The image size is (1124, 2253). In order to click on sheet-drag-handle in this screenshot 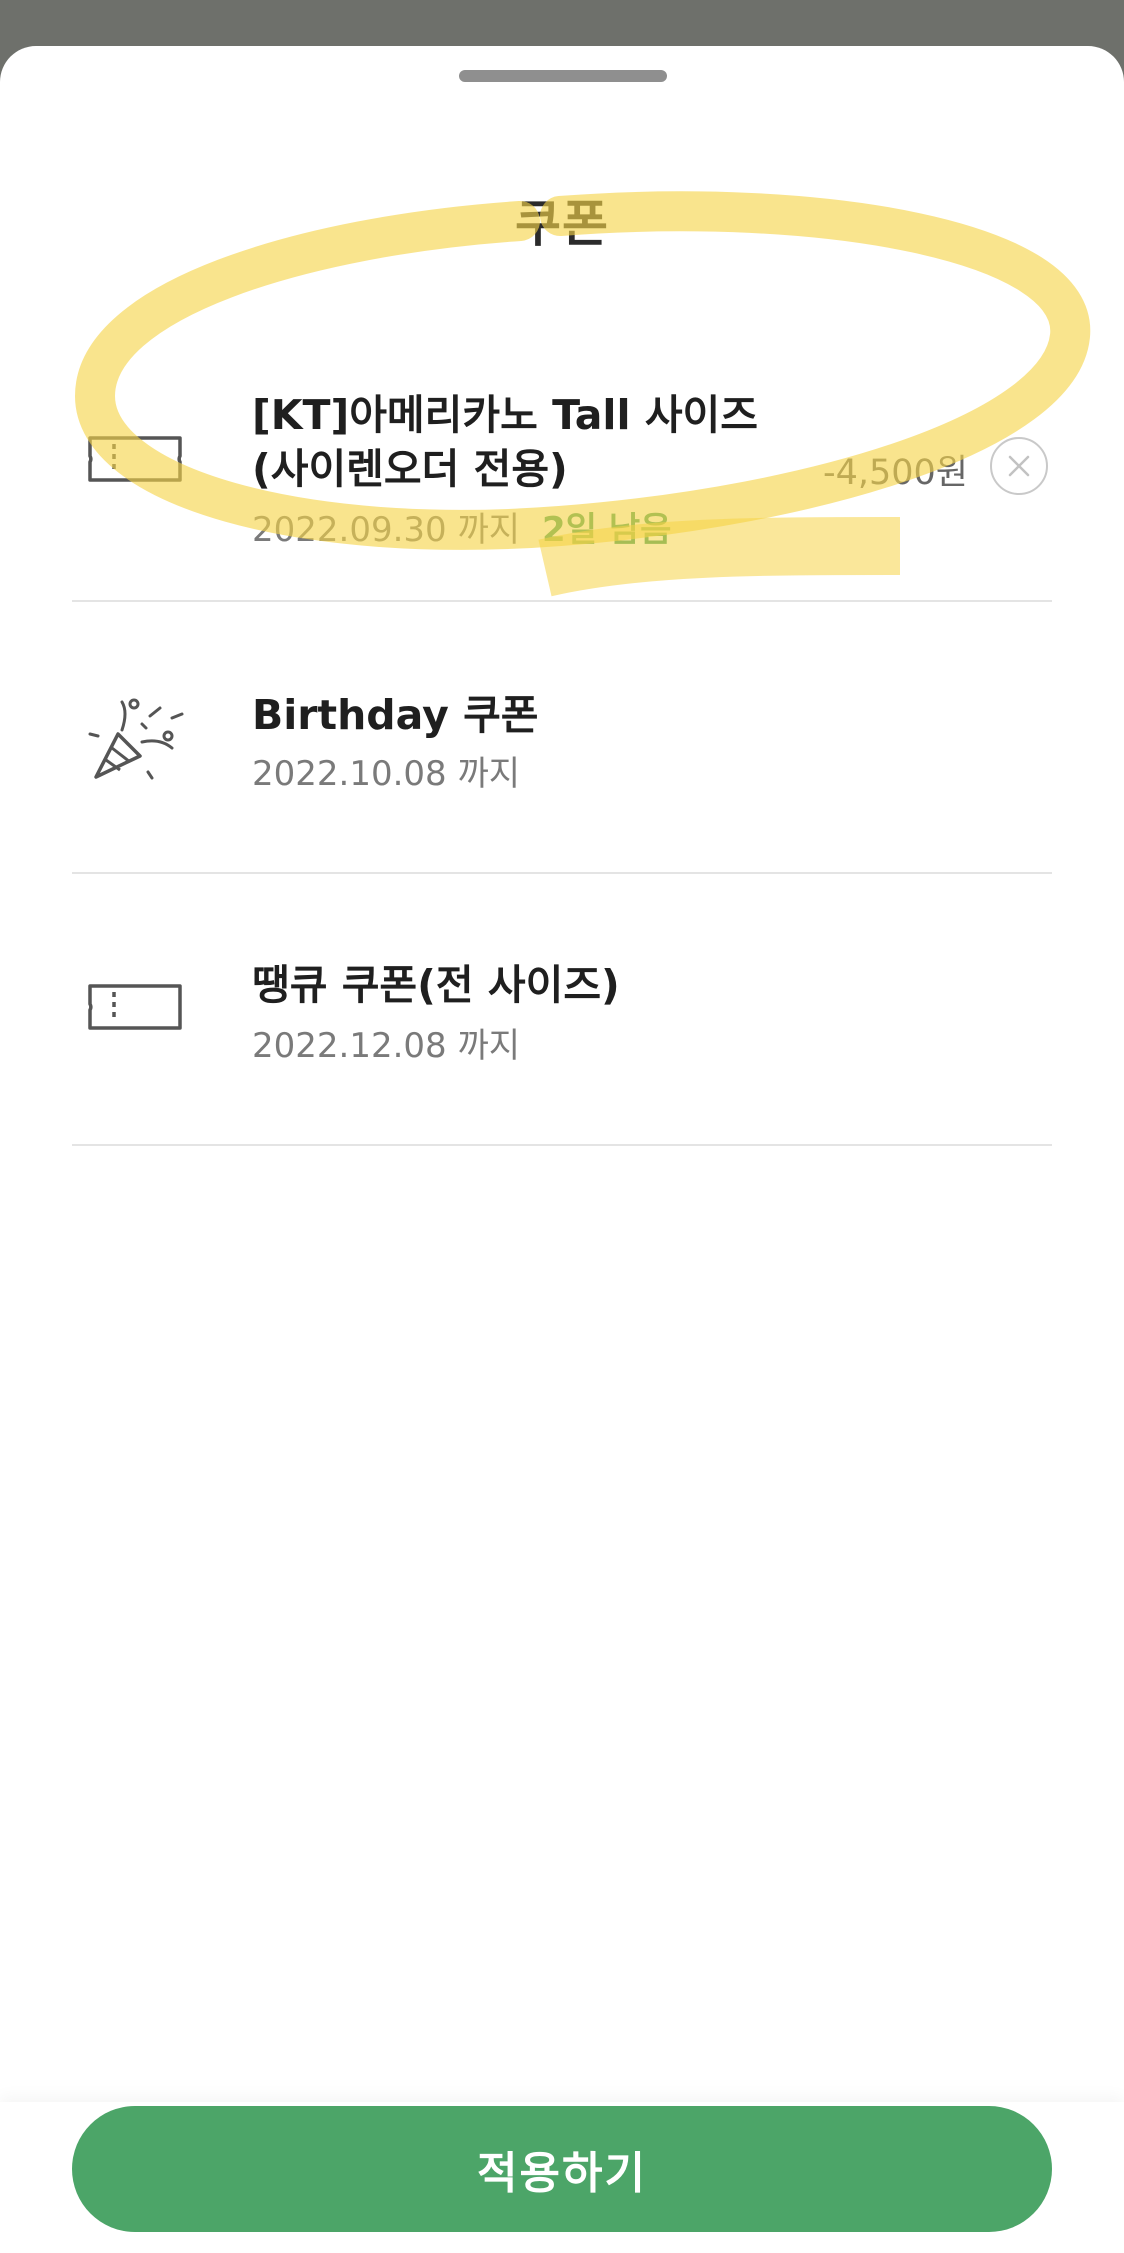, I will do `click(563, 76)`.